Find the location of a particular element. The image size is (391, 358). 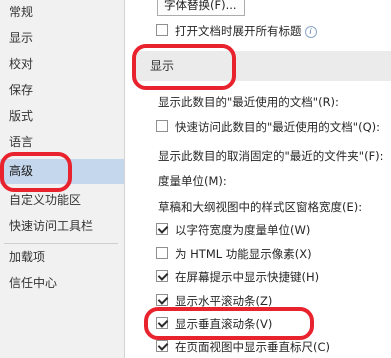

nav-item-save: 保存 is located at coordinates (62, 90).